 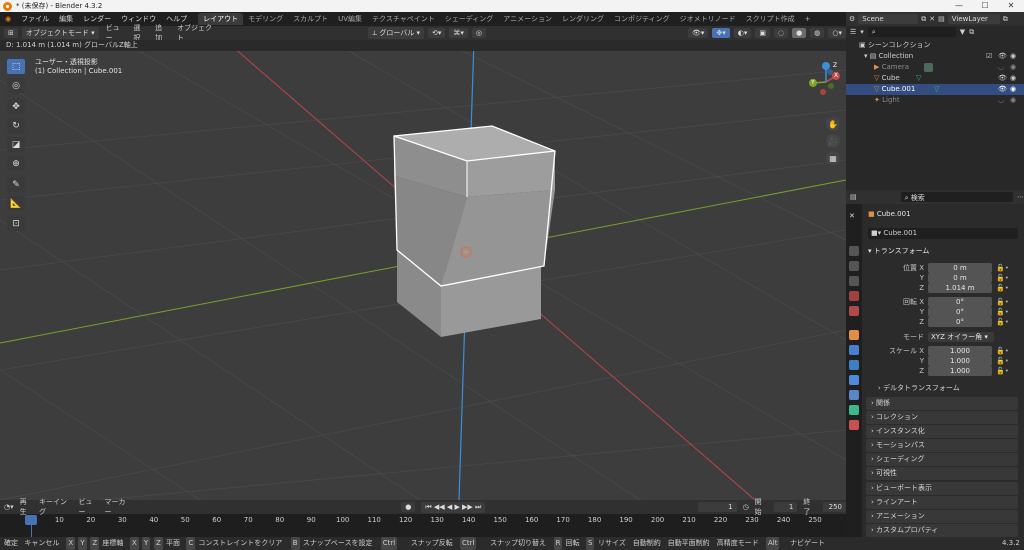 I want to click on tab-sculpt: スカルプト, so click(x=310, y=19).